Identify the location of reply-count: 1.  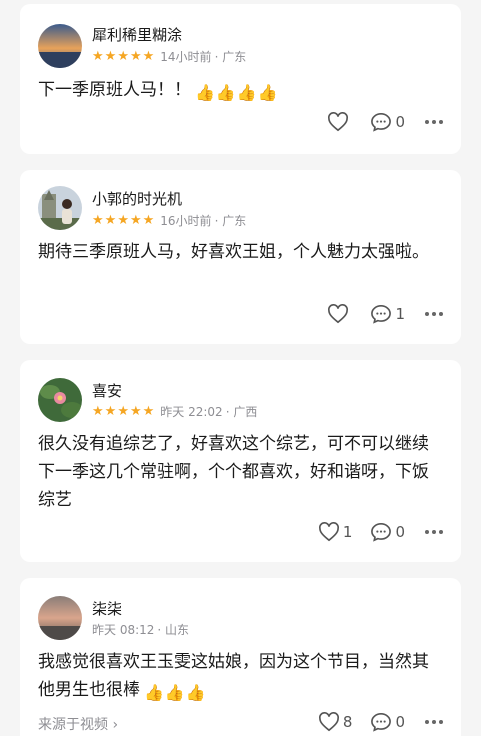
(400, 314).